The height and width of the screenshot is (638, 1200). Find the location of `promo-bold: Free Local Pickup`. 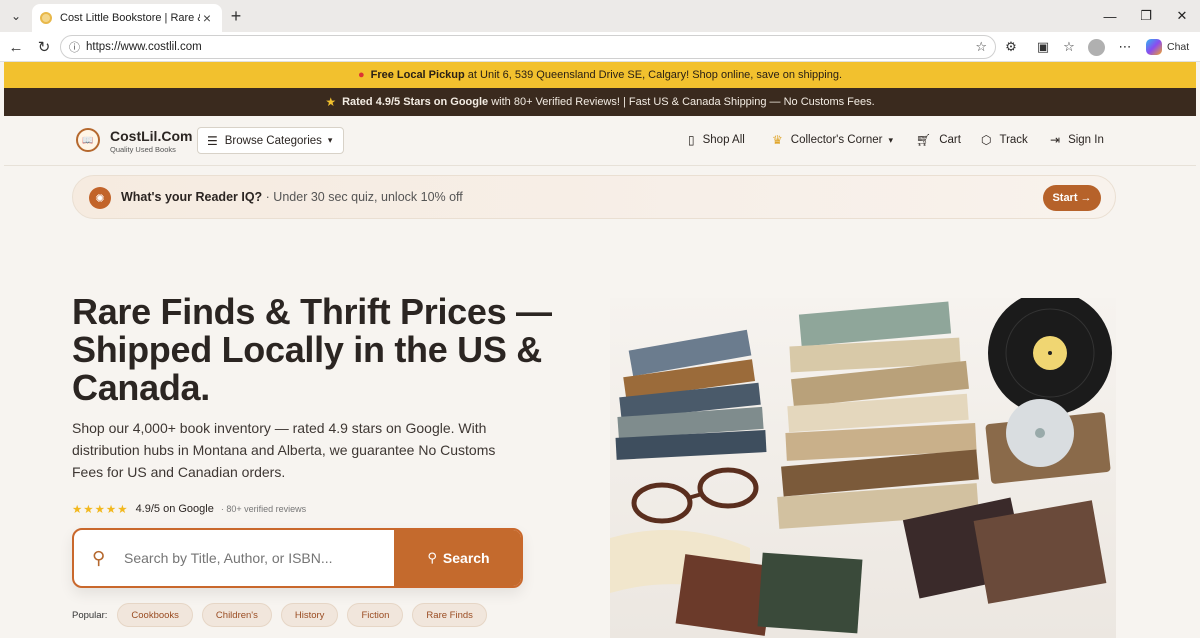

promo-bold: Free Local Pickup is located at coordinates (417, 75).